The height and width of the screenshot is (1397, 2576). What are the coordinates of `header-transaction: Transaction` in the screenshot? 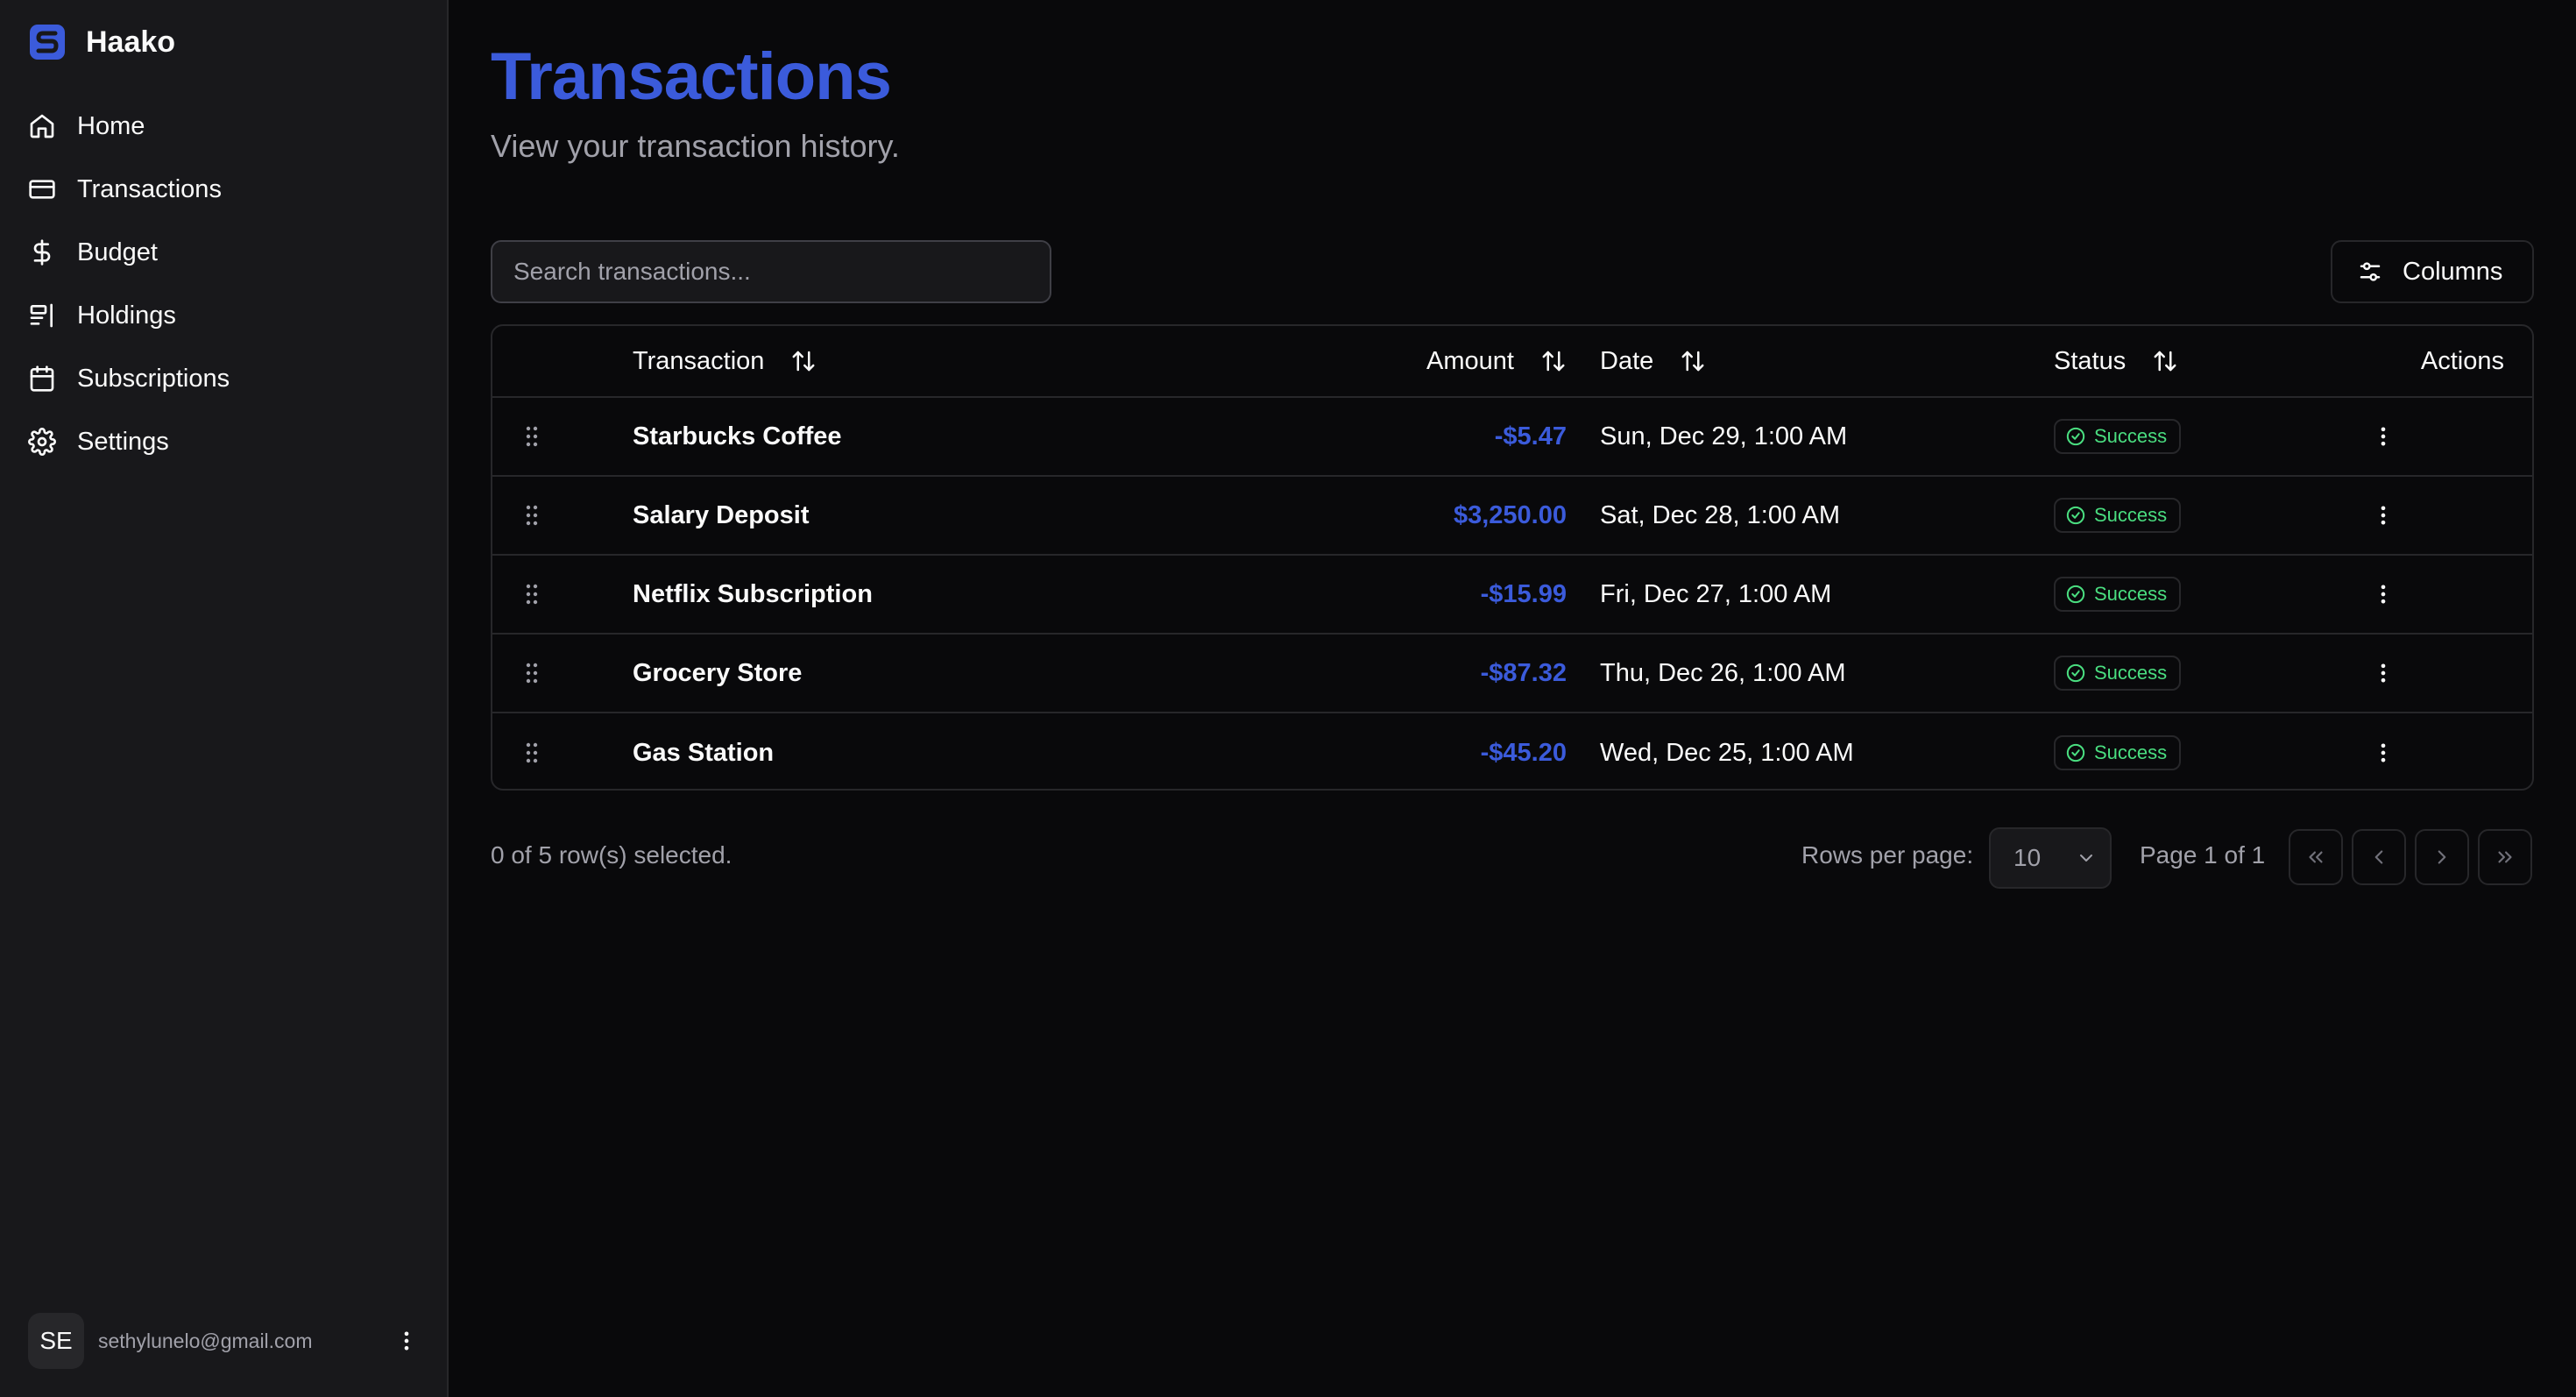 It's located at (725, 361).